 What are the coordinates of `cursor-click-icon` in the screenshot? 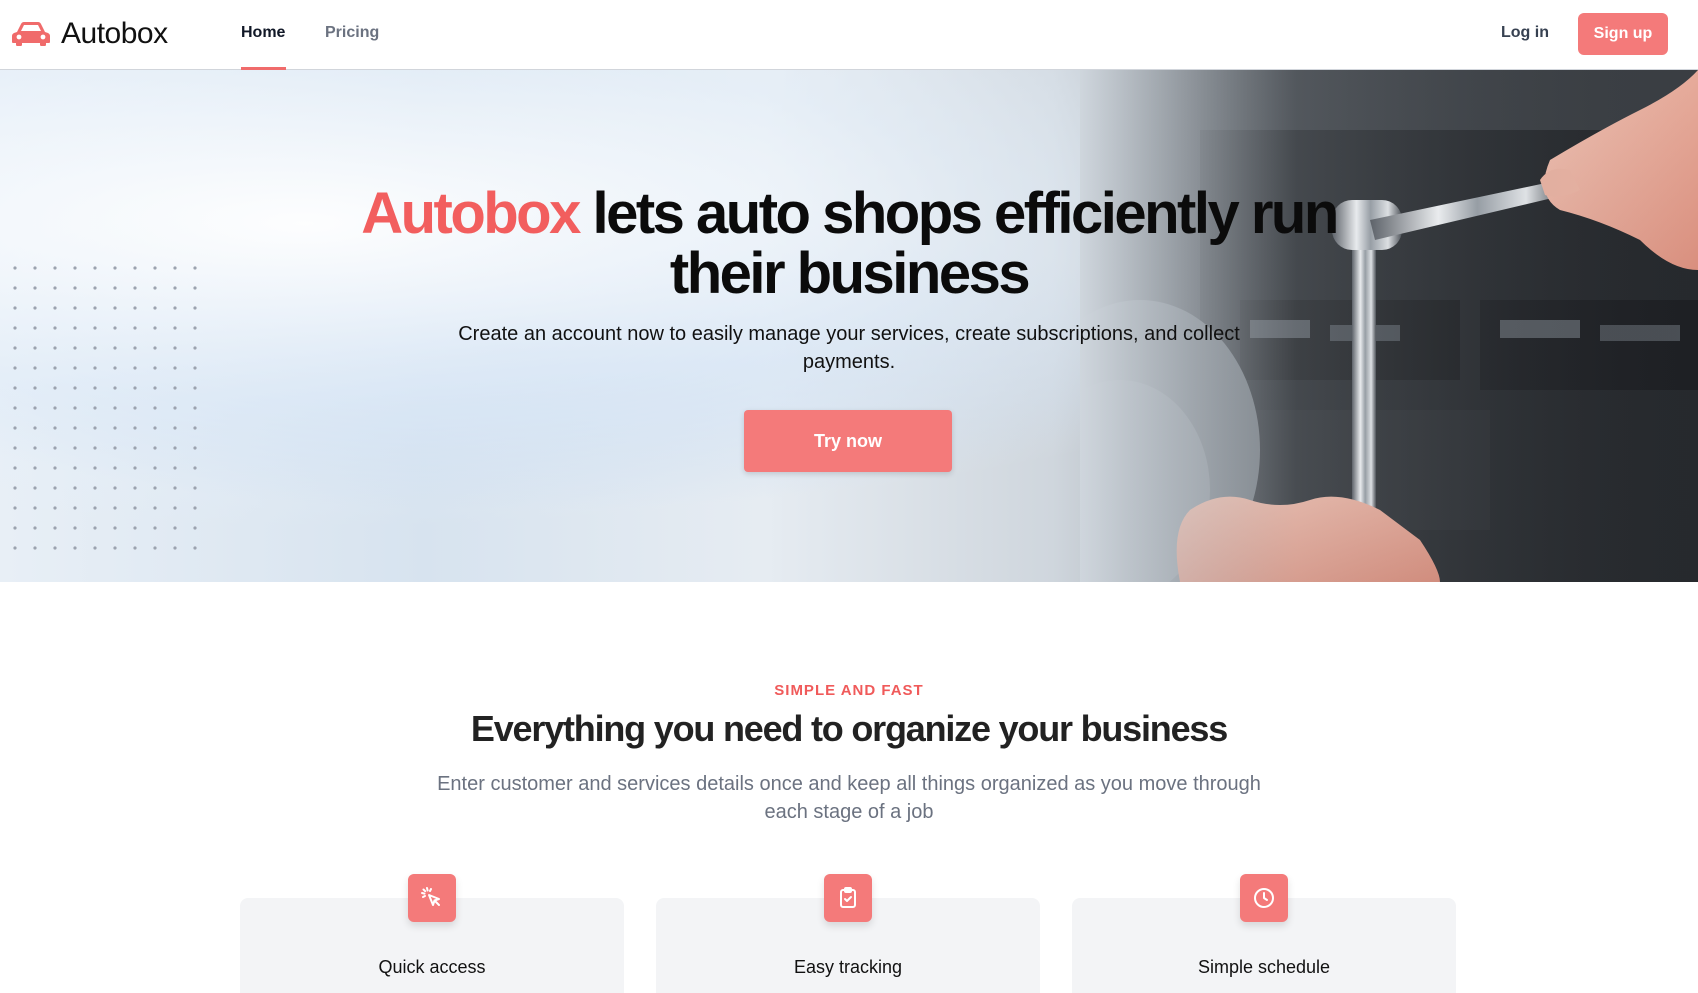 It's located at (432, 898).